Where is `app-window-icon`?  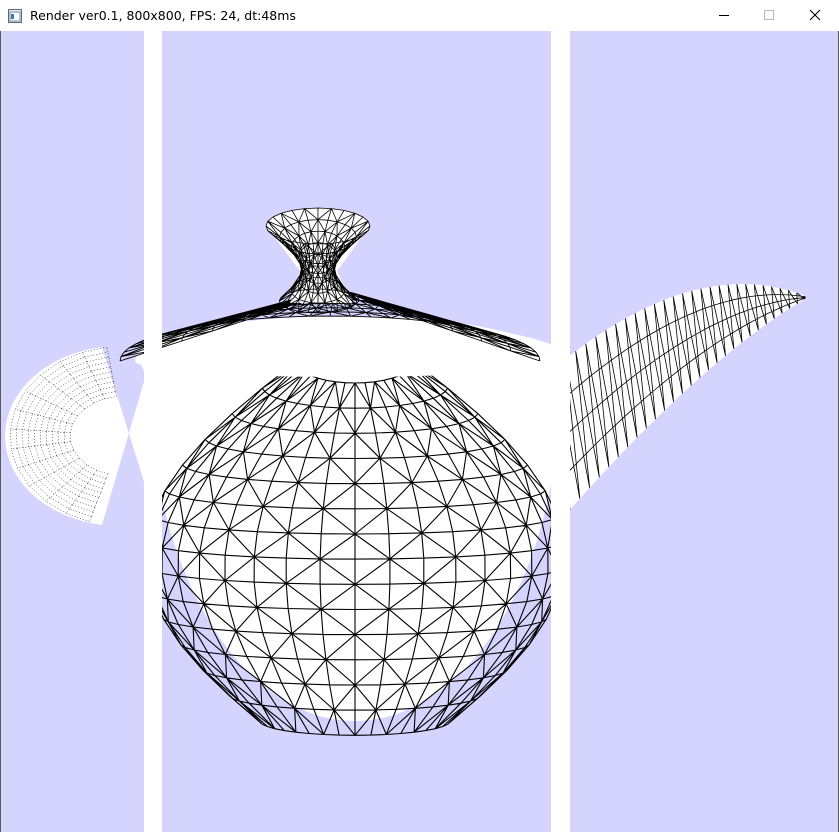 app-window-icon is located at coordinates (15, 15).